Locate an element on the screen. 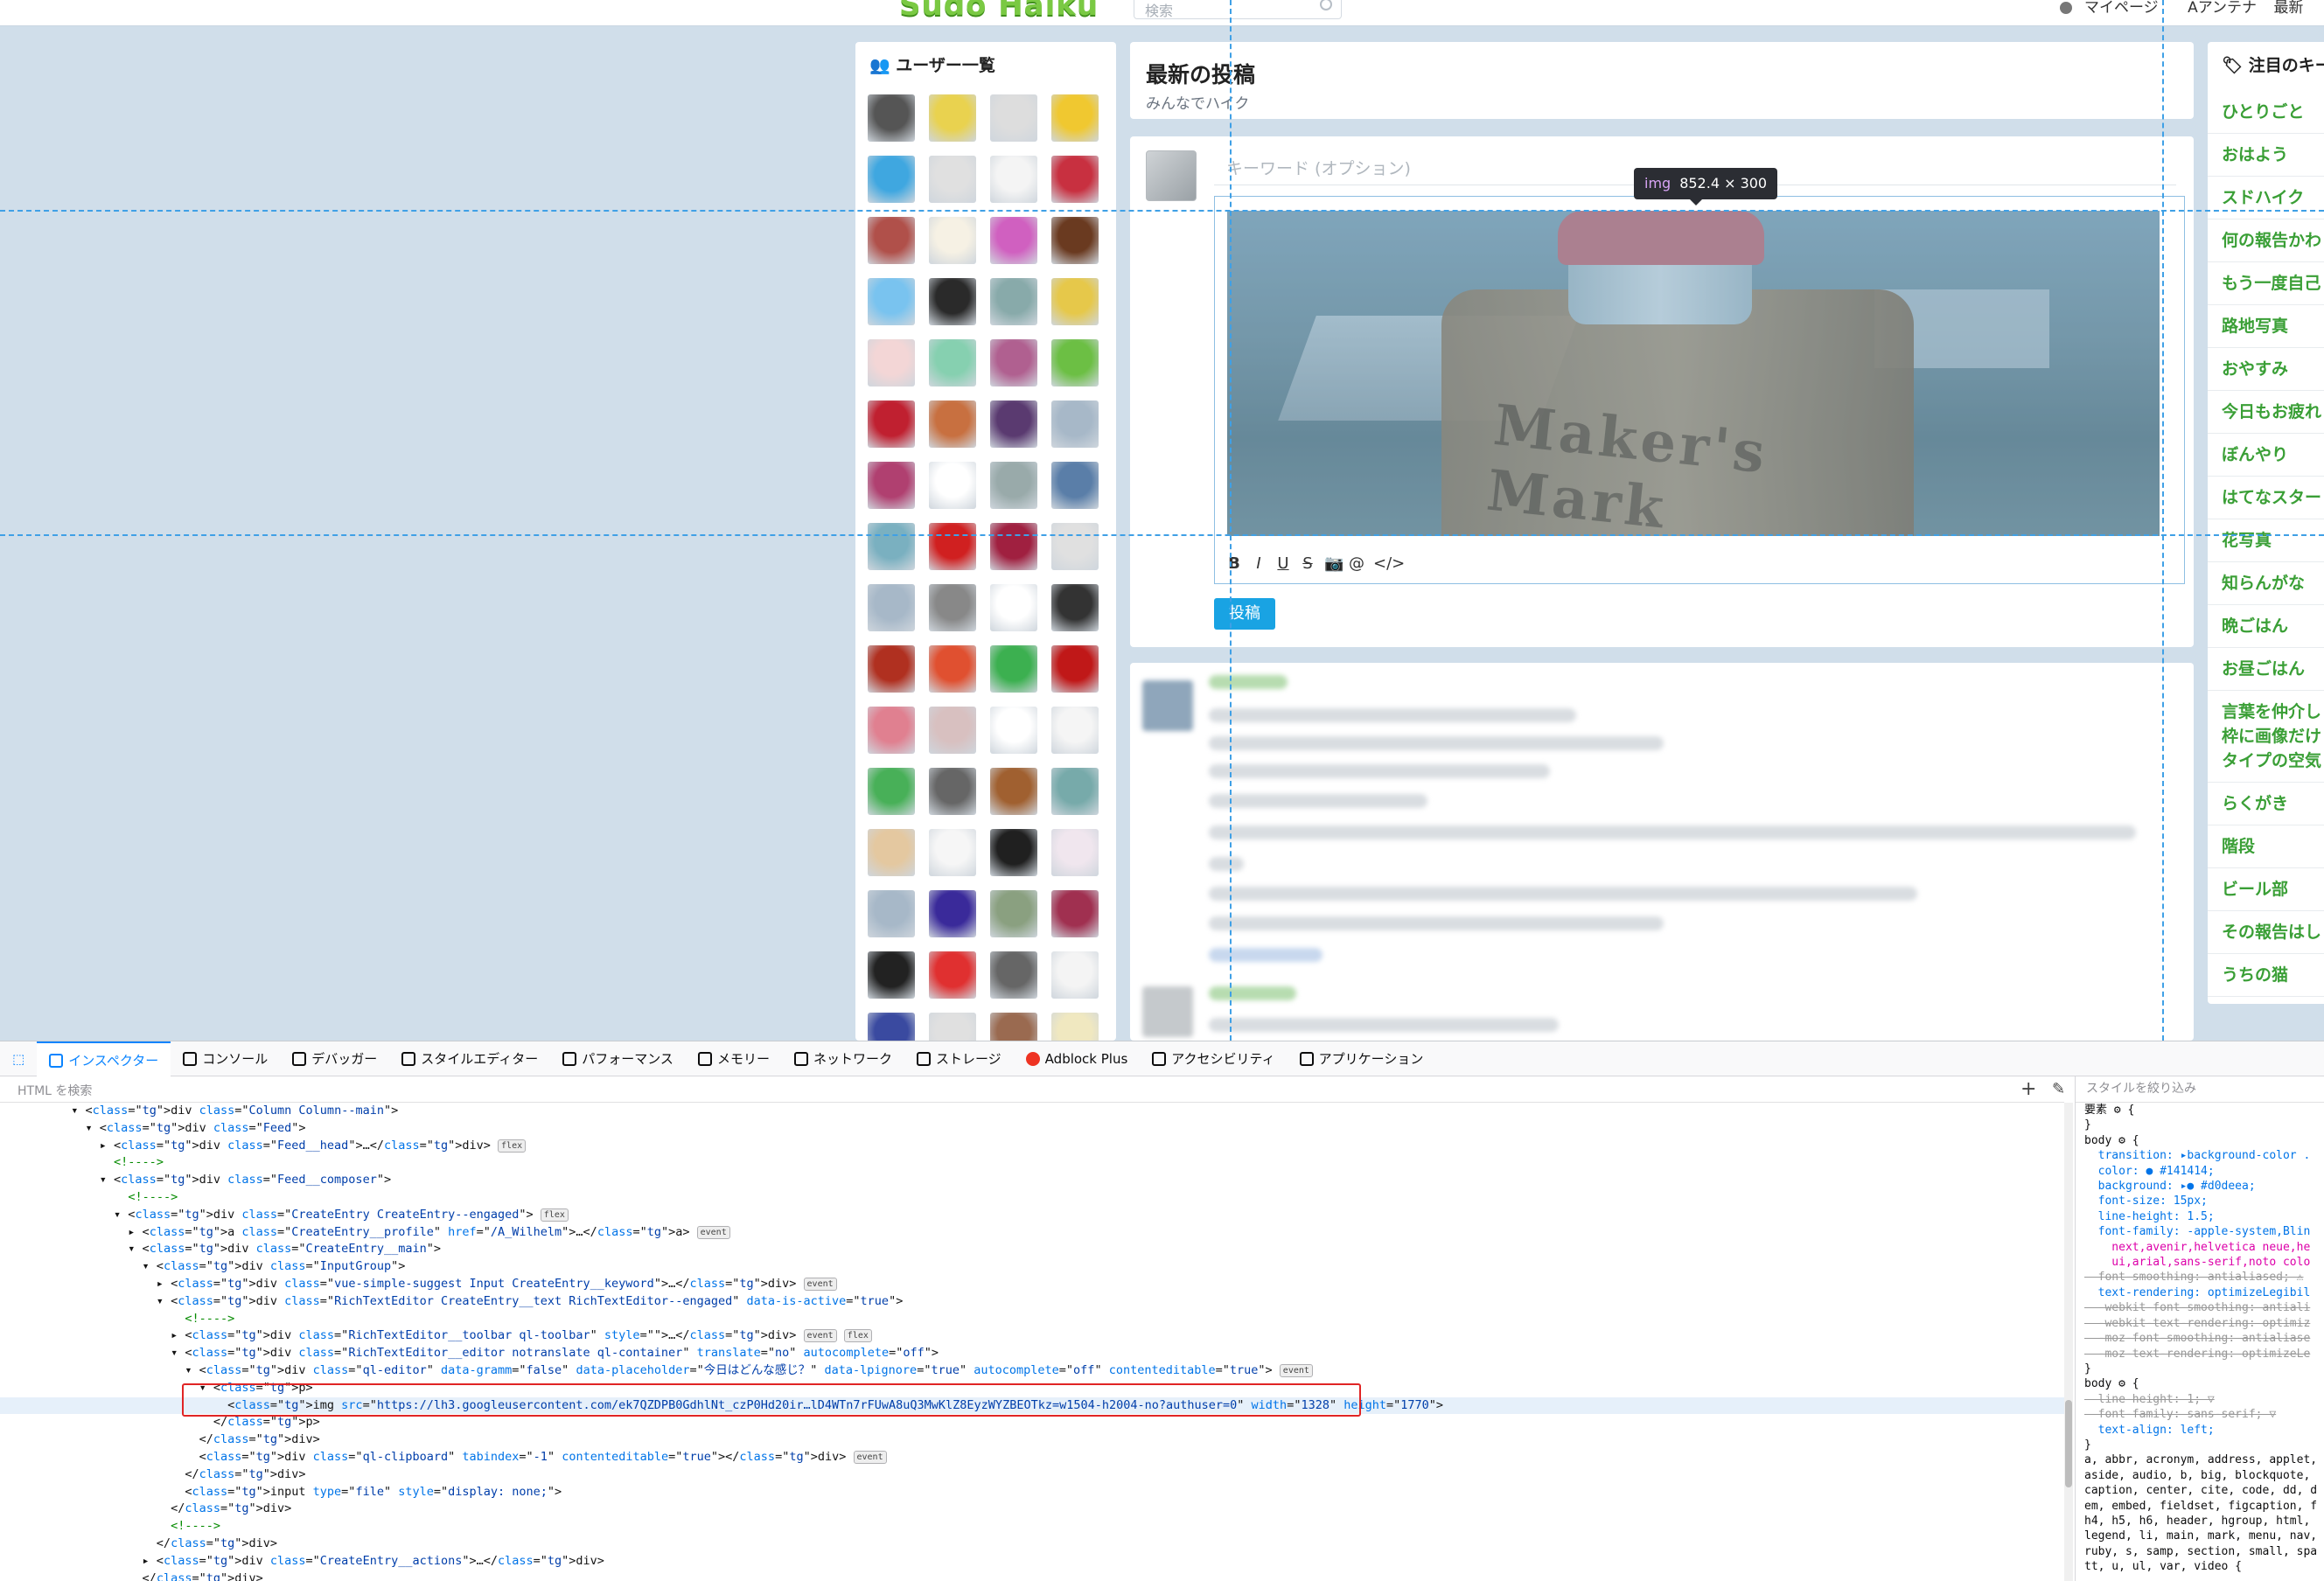  css-rule-line: aside, audio, b, big, blockquote, is located at coordinates (2200, 1475).